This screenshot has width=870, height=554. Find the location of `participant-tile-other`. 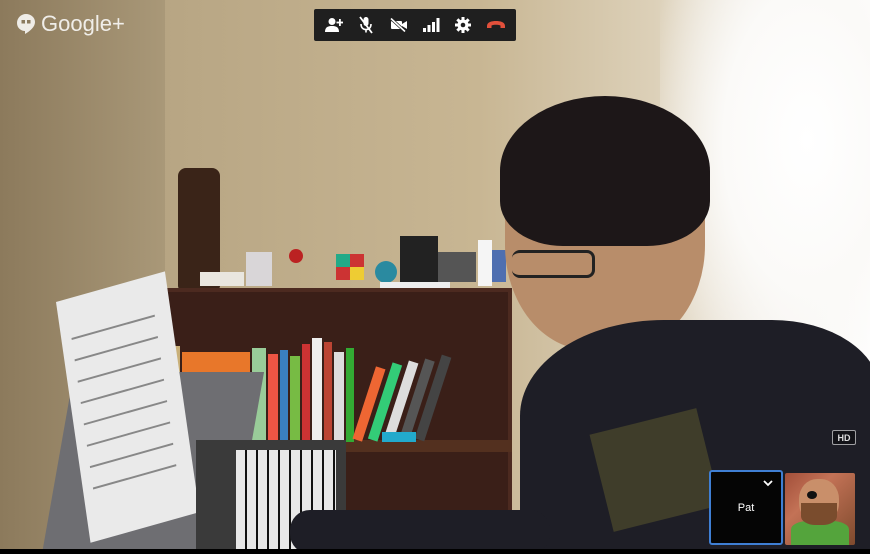

participant-tile-other is located at coordinates (820, 509).